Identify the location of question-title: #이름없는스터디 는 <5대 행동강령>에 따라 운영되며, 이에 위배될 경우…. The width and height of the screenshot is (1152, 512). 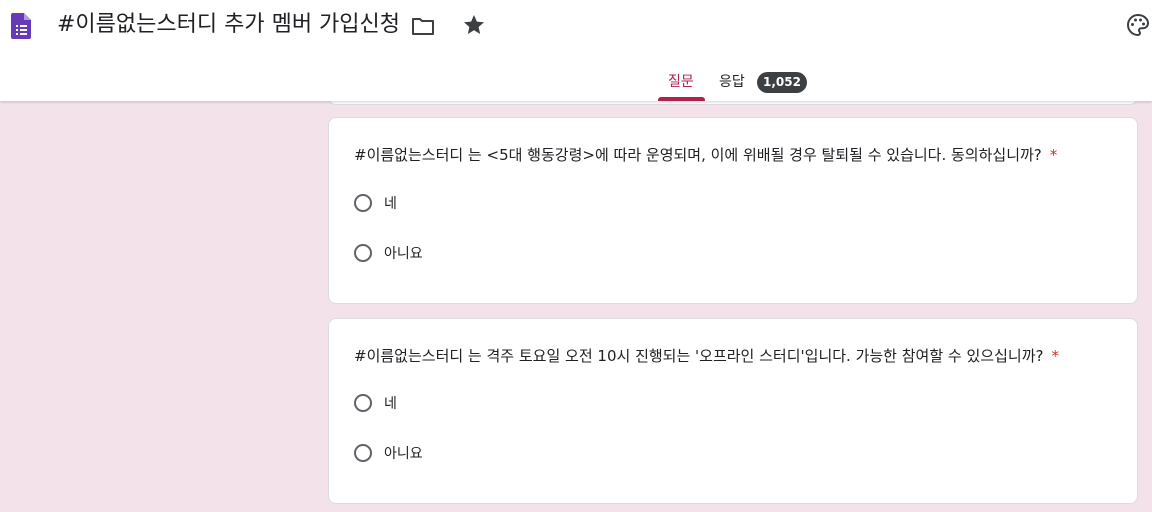
(705, 155).